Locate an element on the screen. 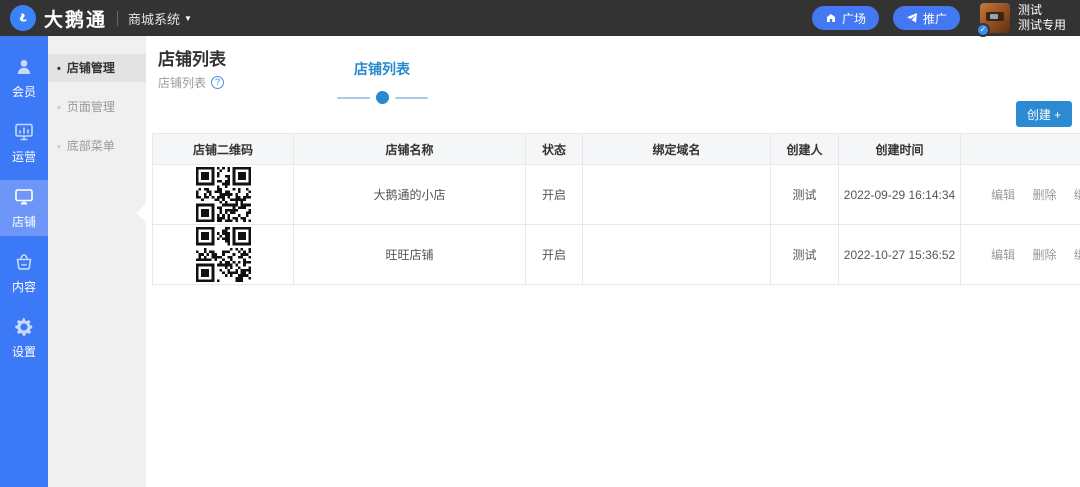 The height and width of the screenshot is (487, 1080). sidebar-item-operations: 运营 is located at coordinates (24, 143).